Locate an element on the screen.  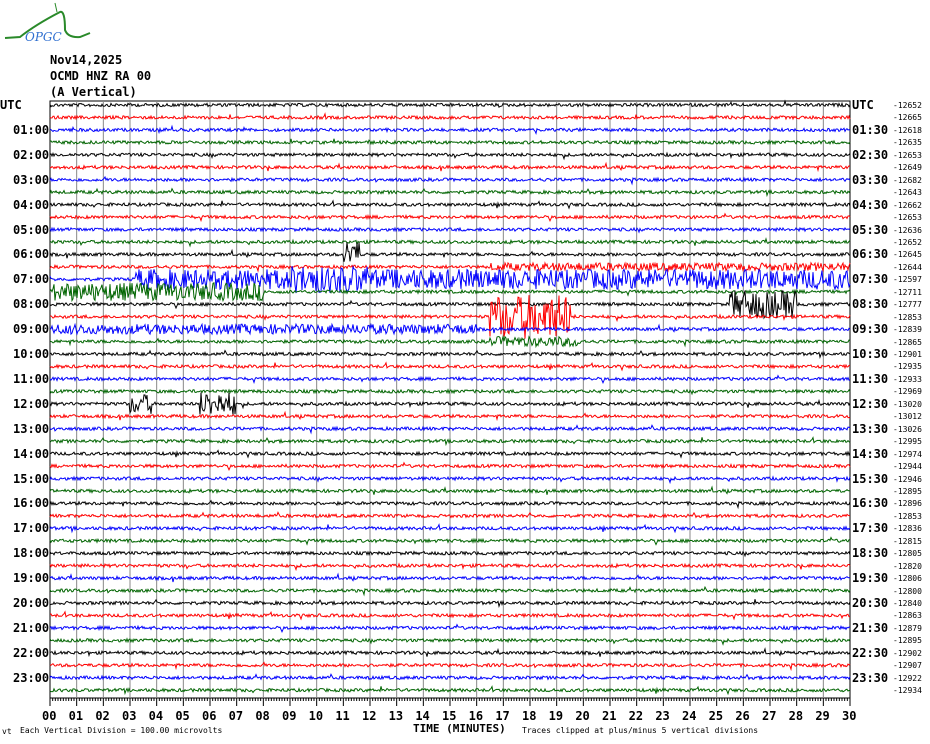
x-tick-label: 20 is located at coordinates (582, 716).